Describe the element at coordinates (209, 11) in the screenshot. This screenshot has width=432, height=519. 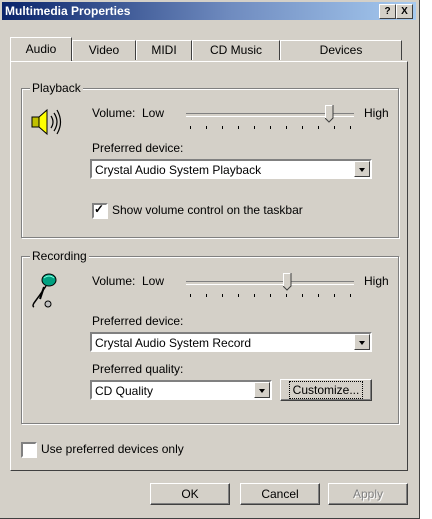
I see `title-bar: Multimedia Properties ? X` at that location.